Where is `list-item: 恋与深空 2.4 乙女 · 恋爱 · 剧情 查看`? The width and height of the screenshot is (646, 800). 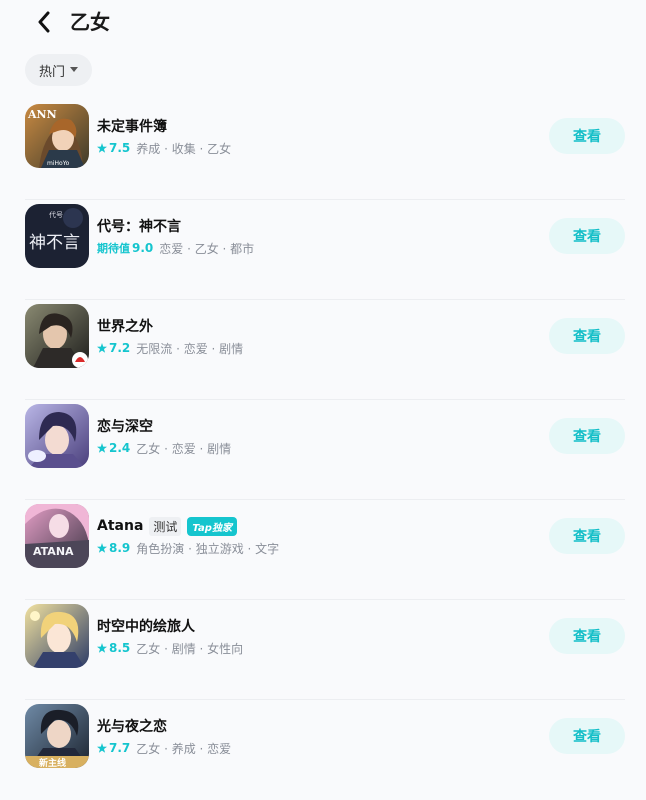 list-item: 恋与深空 2.4 乙女 · 恋爱 · 剧情 查看 is located at coordinates (325, 450).